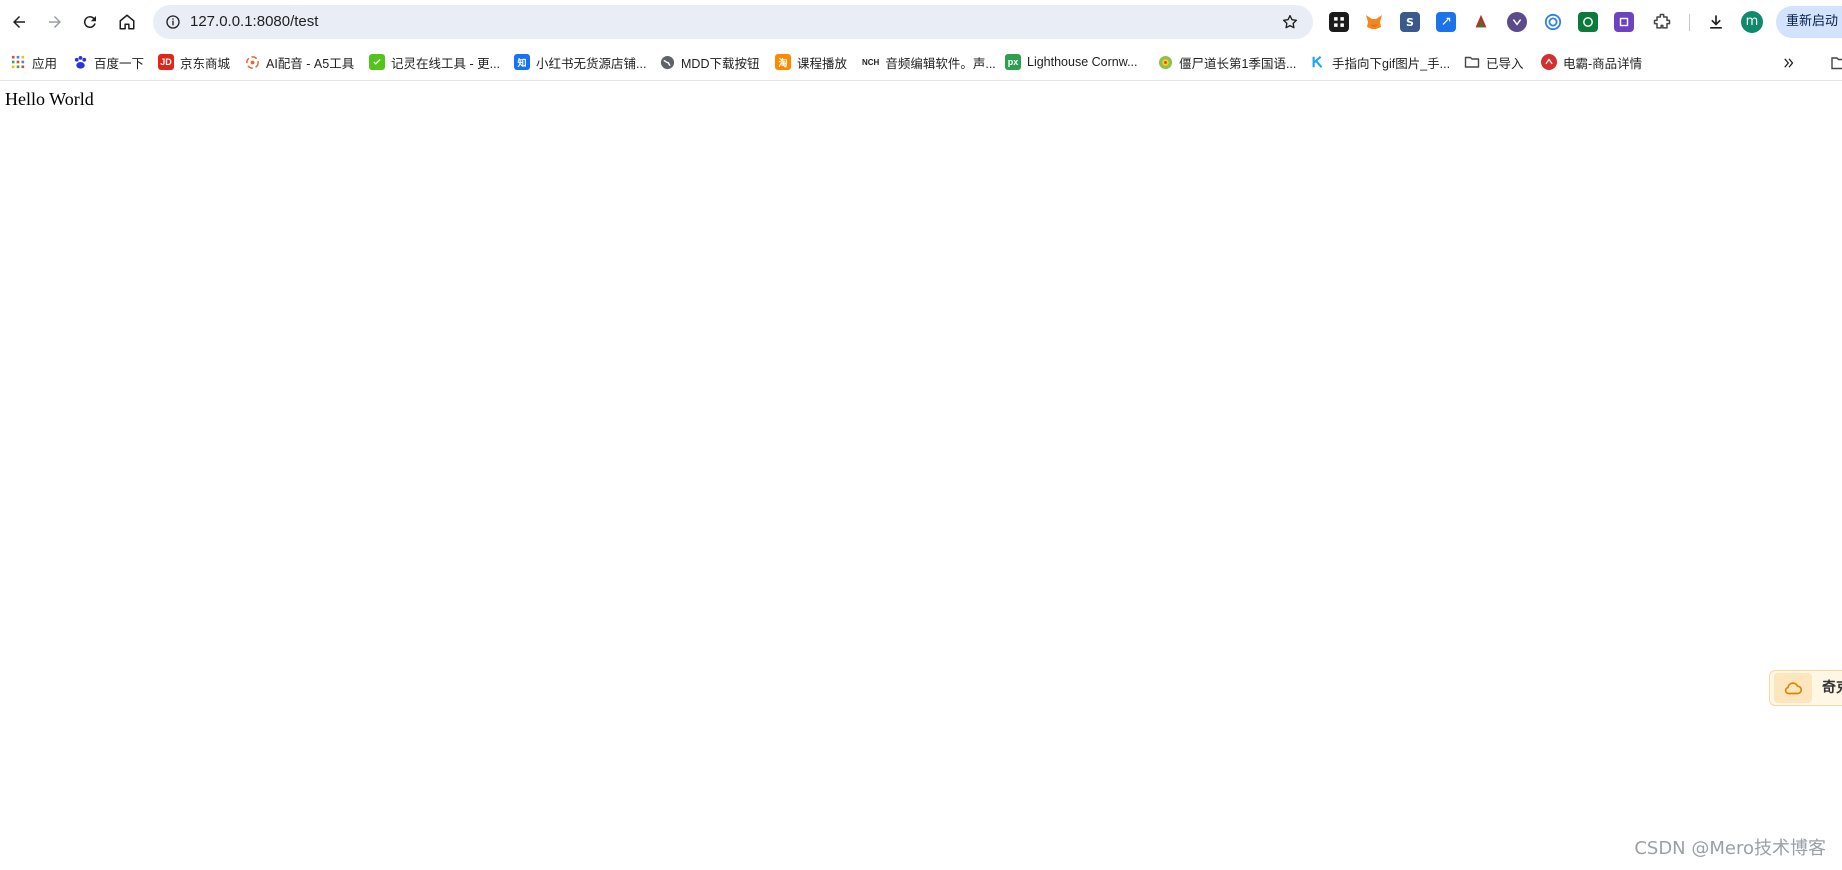 Image resolution: width=1842 pixels, height=870 pixels. I want to click on profile-avatar: m, so click(1752, 22).